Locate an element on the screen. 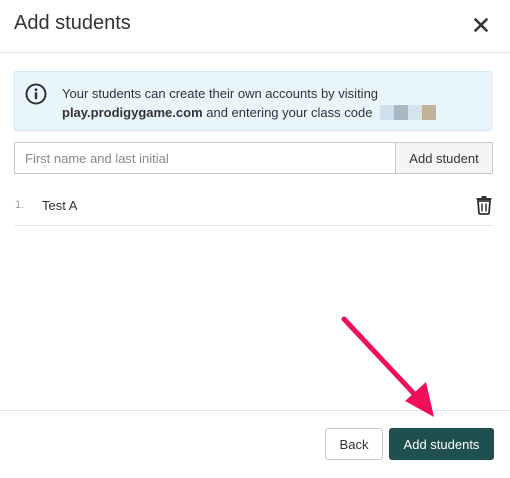  student-name: Test A is located at coordinates (60, 205).